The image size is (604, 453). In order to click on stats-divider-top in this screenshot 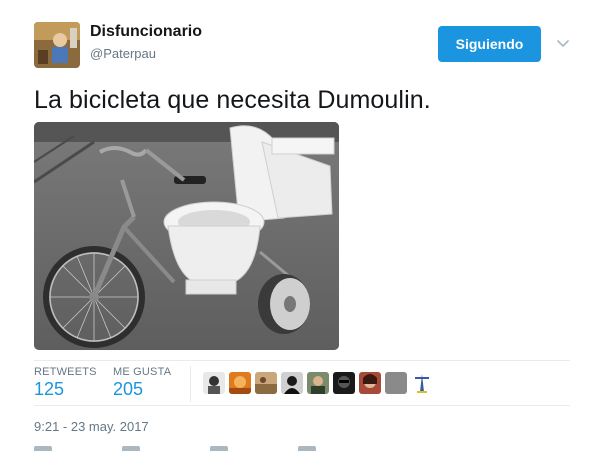, I will do `click(302, 360)`.